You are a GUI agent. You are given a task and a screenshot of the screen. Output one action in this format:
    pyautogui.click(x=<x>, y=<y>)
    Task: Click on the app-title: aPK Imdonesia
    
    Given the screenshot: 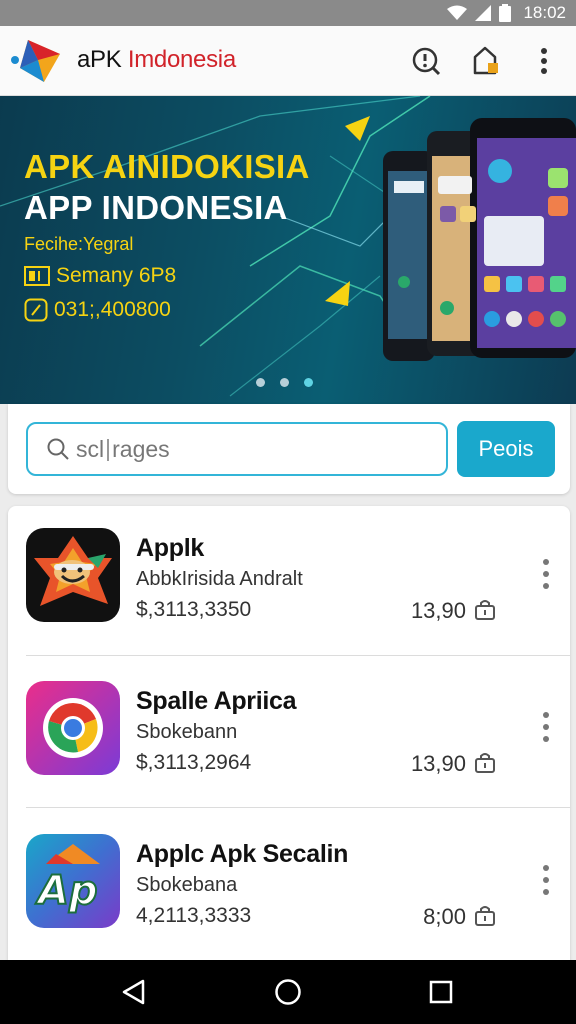 What is the action you would take?
    pyautogui.click(x=156, y=60)
    